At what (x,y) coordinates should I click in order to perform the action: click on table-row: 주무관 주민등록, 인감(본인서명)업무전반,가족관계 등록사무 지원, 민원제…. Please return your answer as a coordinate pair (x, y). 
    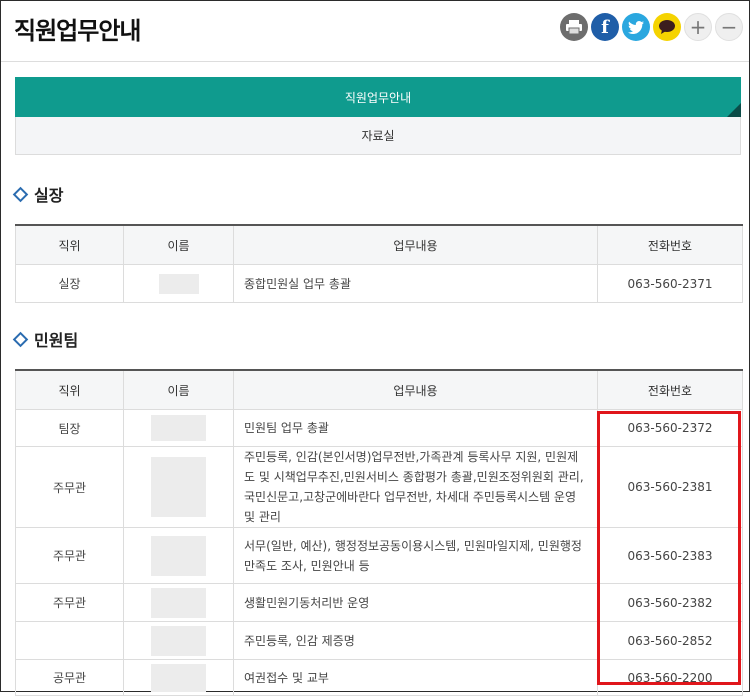
    Looking at the image, I should click on (379, 487).